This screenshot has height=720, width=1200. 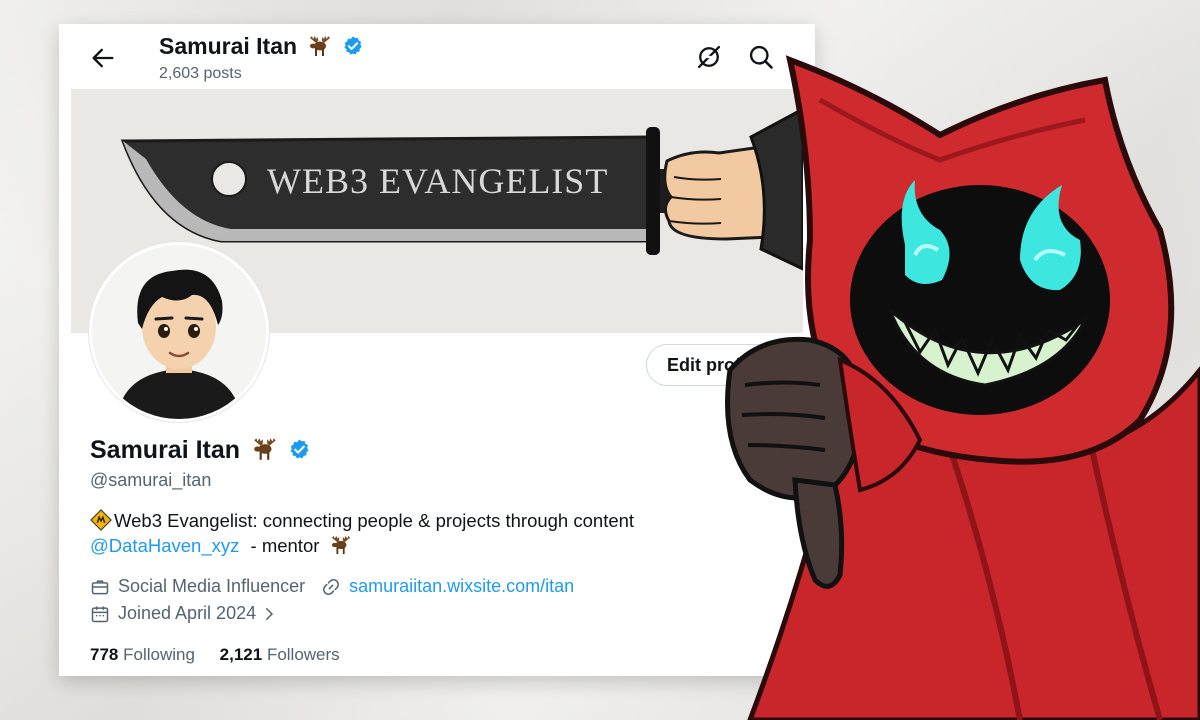 I want to click on profile-name-row: Samurai Itan, so click(x=200, y=450).